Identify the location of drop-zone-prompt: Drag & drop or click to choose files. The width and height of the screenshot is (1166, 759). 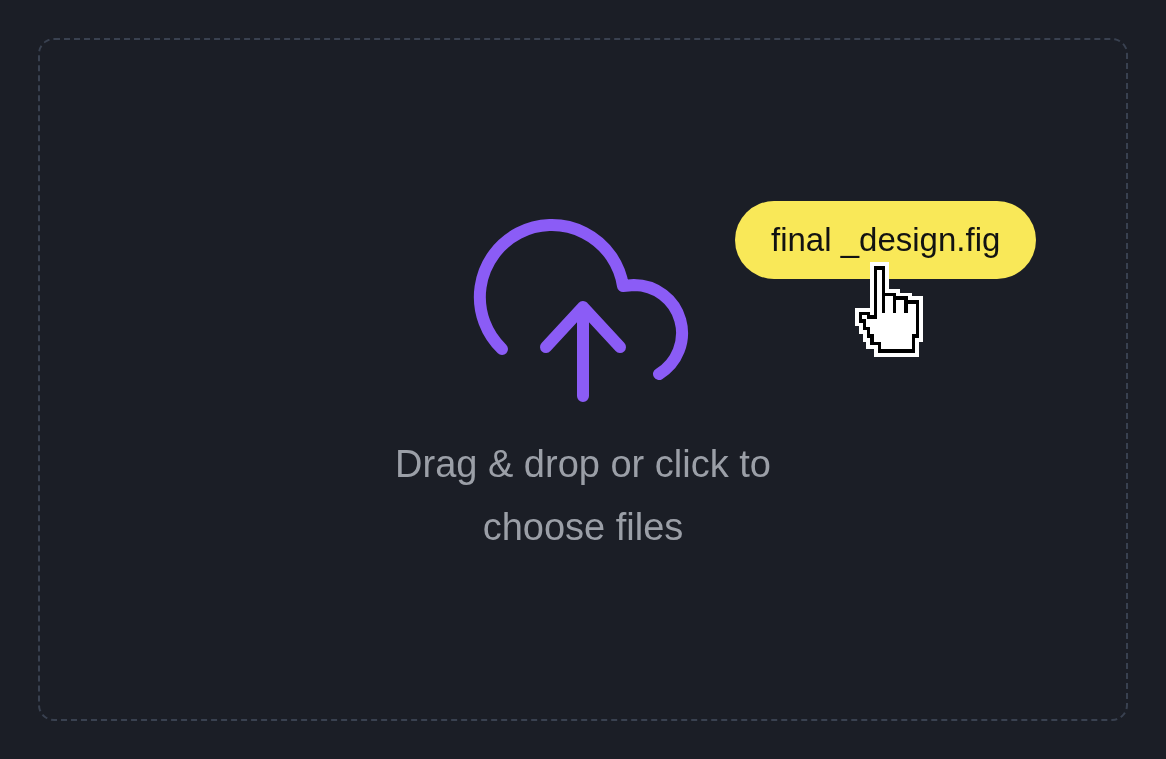
(583, 495).